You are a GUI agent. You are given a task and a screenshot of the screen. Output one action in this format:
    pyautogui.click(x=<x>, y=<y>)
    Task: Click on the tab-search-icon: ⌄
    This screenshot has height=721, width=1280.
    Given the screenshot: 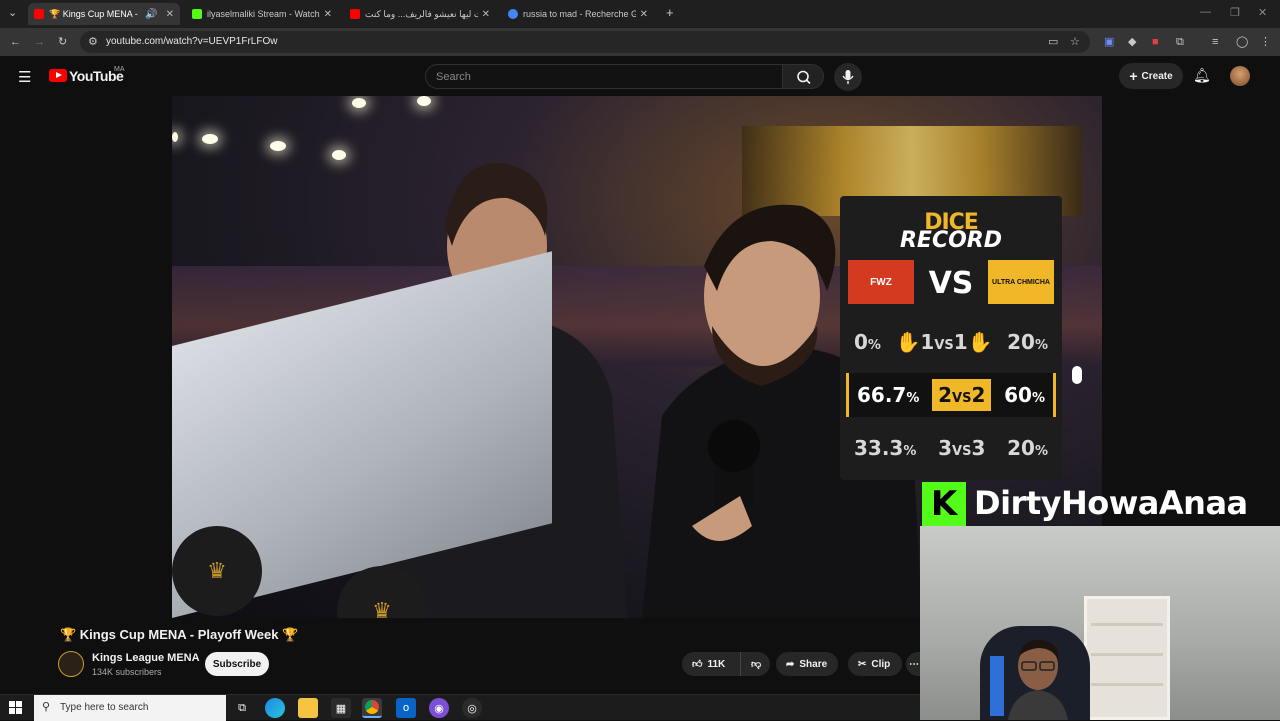 What is the action you would take?
    pyautogui.click(x=12, y=13)
    